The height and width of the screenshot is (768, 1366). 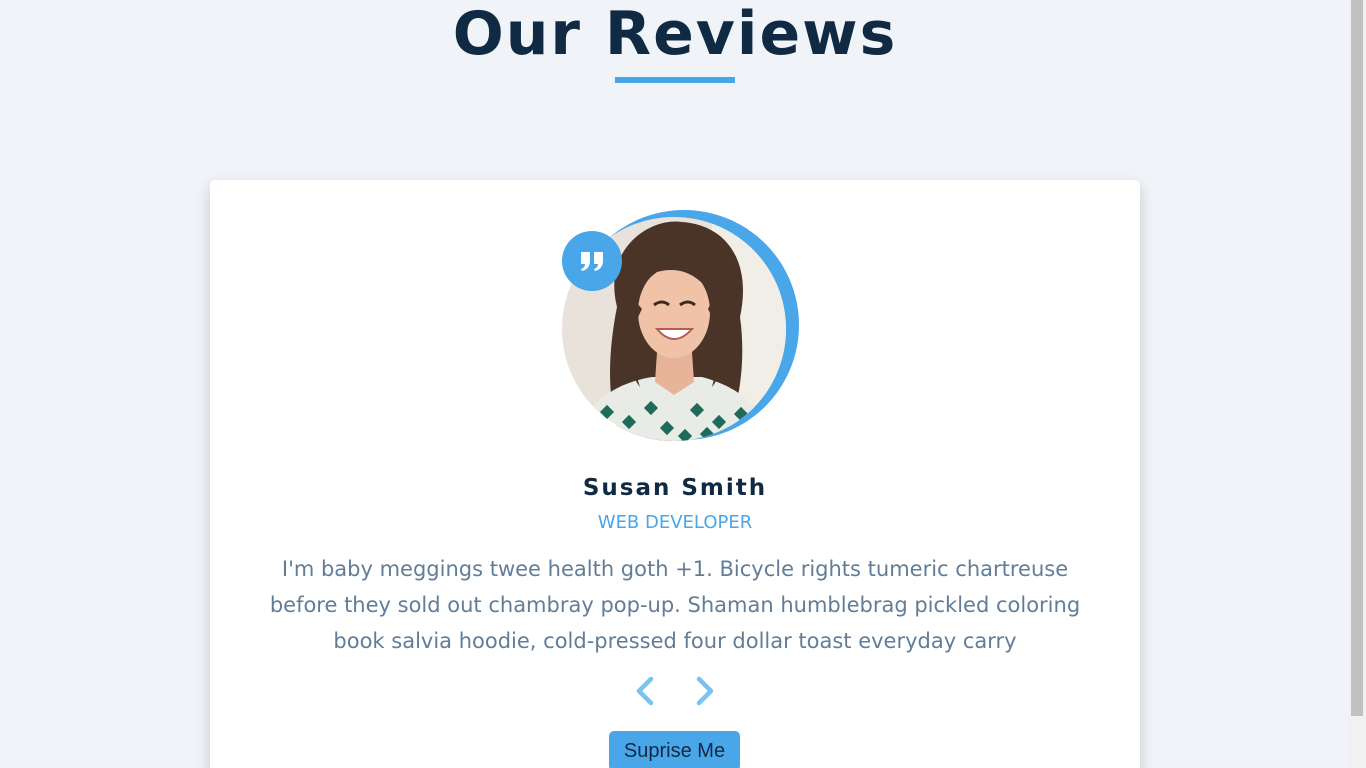 I want to click on surprise-me-button: Suprise Me, so click(x=674, y=749).